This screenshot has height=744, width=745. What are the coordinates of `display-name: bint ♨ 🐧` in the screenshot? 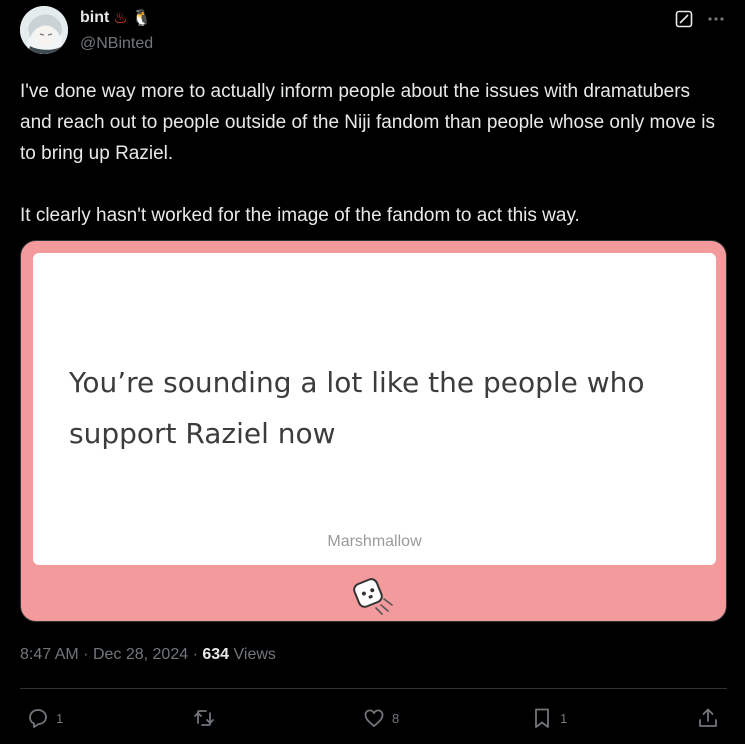 It's located at (116, 18).